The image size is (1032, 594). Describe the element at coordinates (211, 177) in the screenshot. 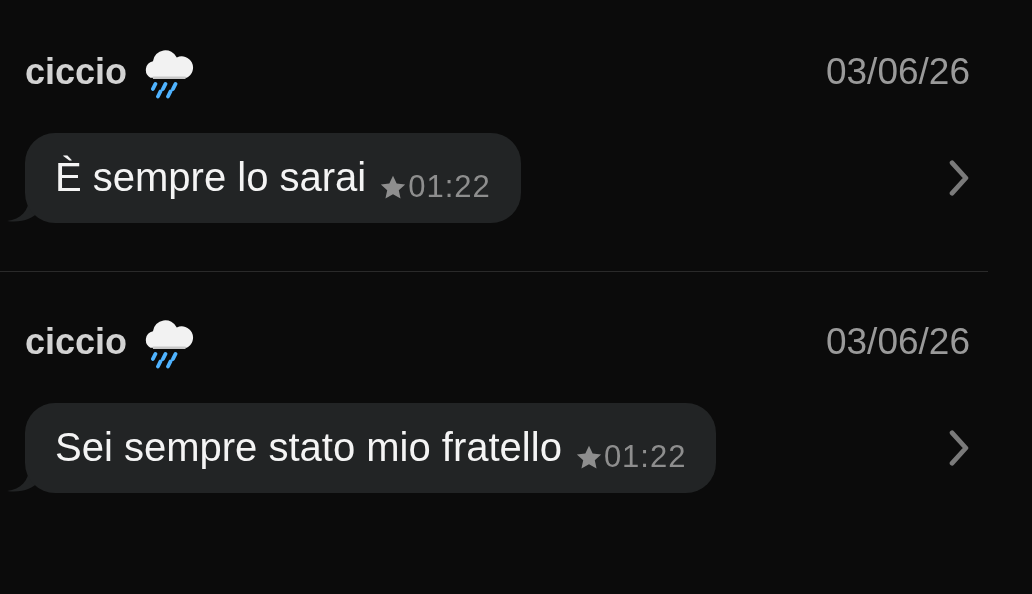

I see `message-text: È sempre lo sarai` at that location.